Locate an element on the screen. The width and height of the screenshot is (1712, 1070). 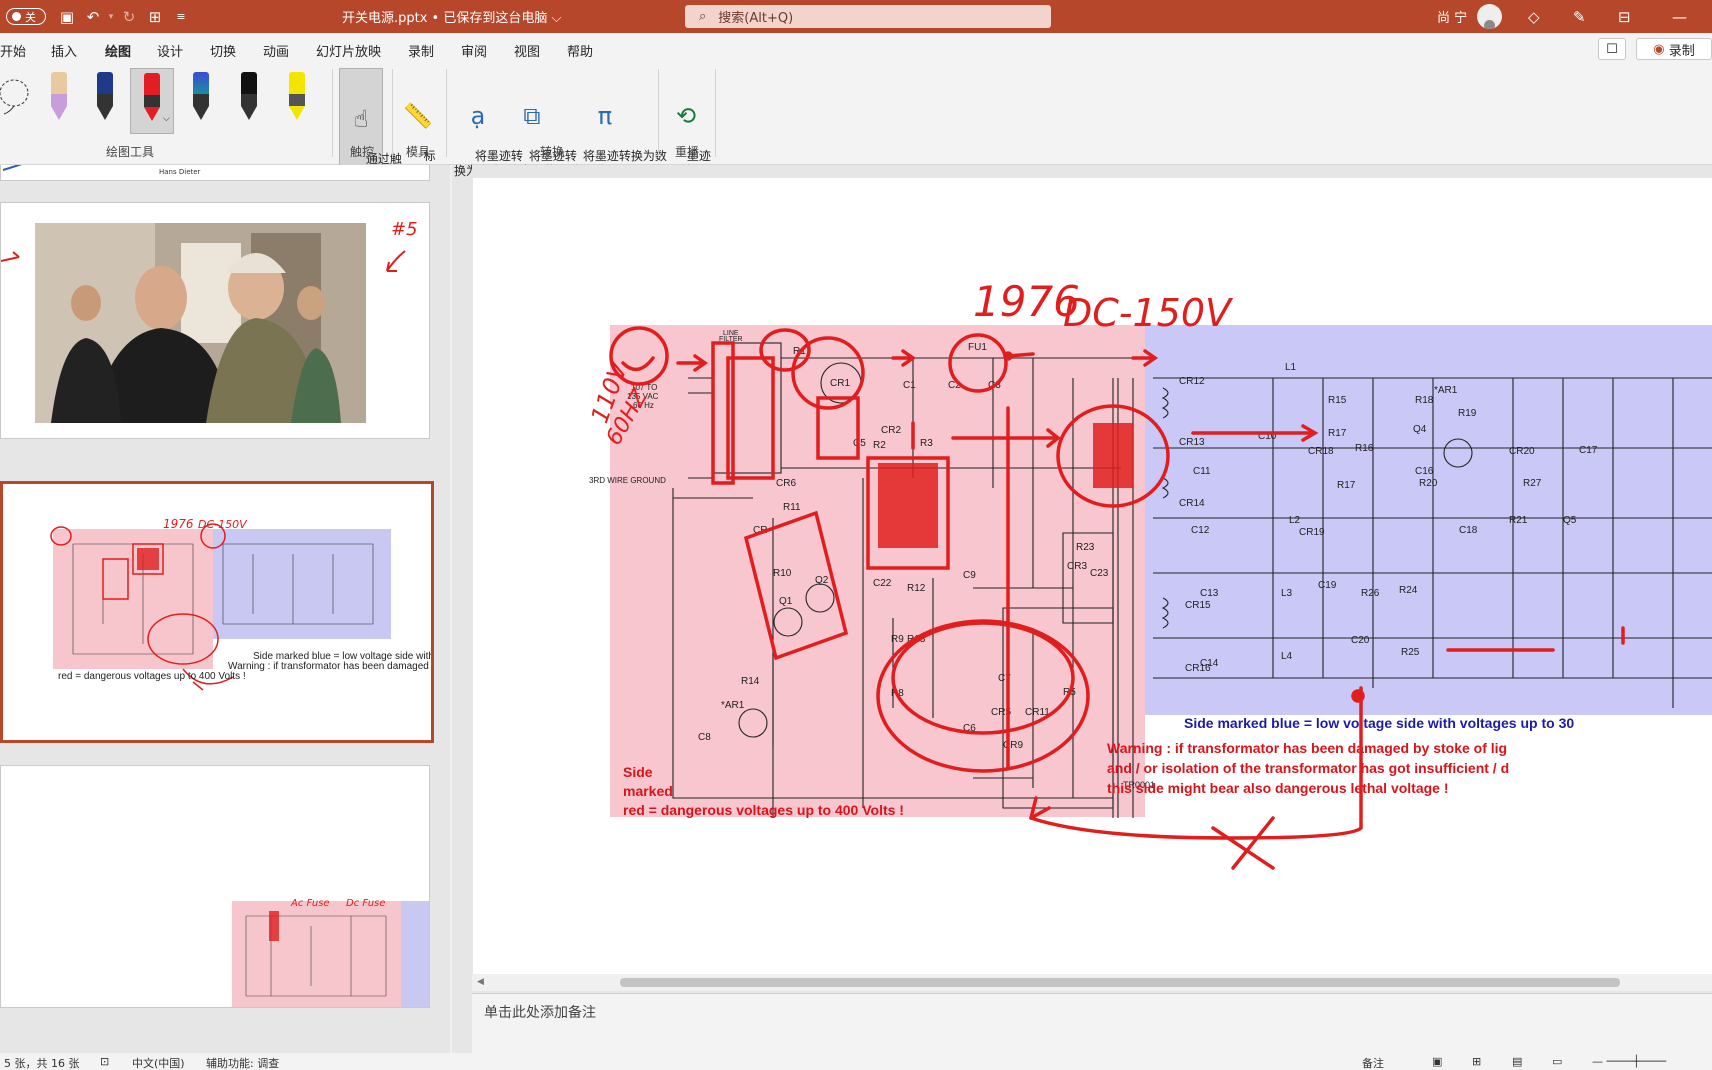
pen-galaxy is located at coordinates (202, 99).